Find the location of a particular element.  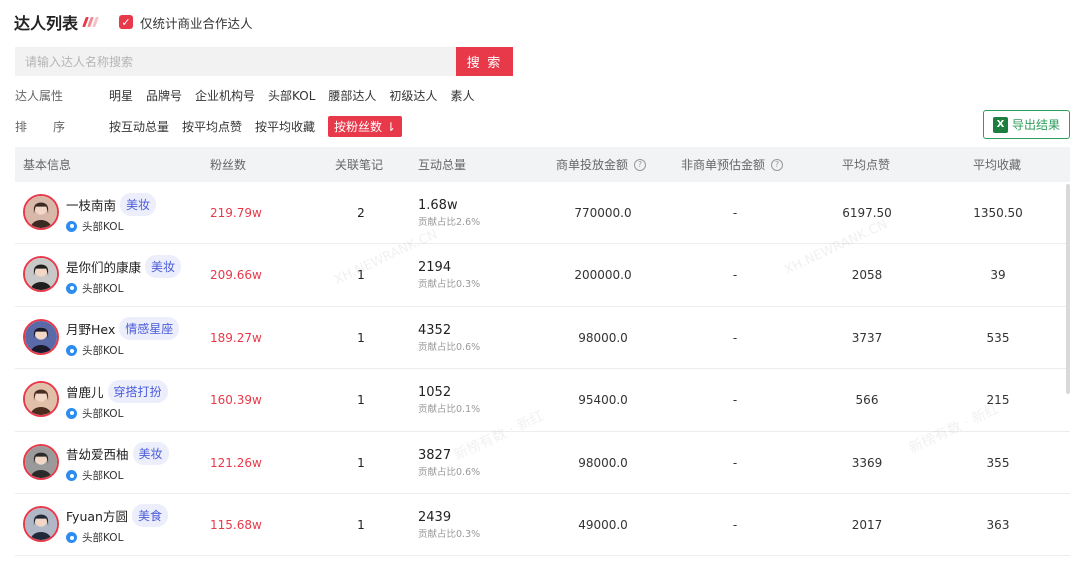

col-paid-label: 商单投放金额 is located at coordinates (592, 165).